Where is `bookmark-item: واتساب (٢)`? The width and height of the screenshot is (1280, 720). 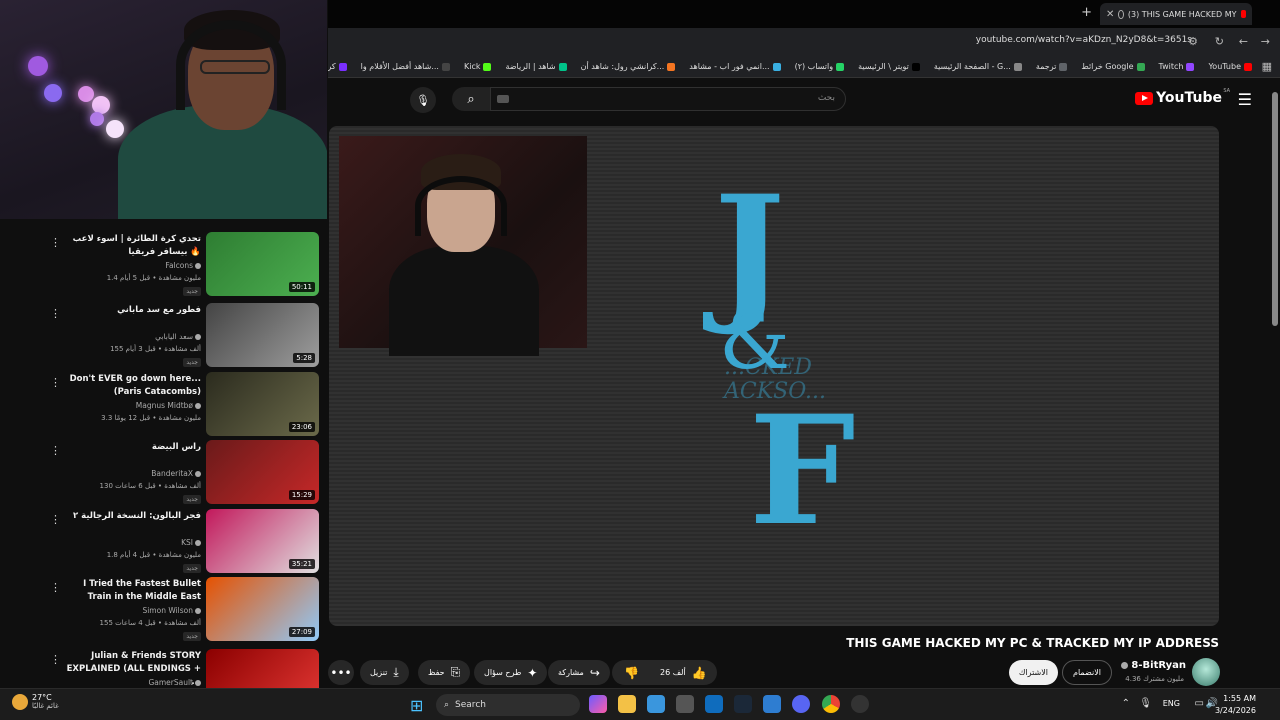
bookmark-item: واتساب (٢) is located at coordinates (820, 66).